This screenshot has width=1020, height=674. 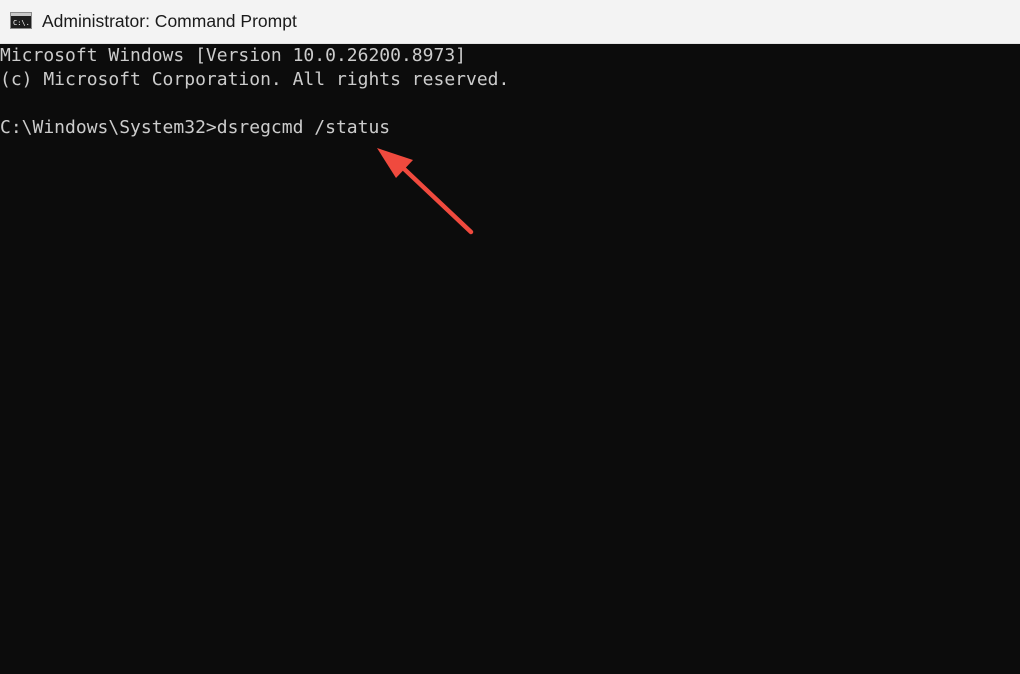 I want to click on app-icon-text: C:\., so click(x=21, y=23).